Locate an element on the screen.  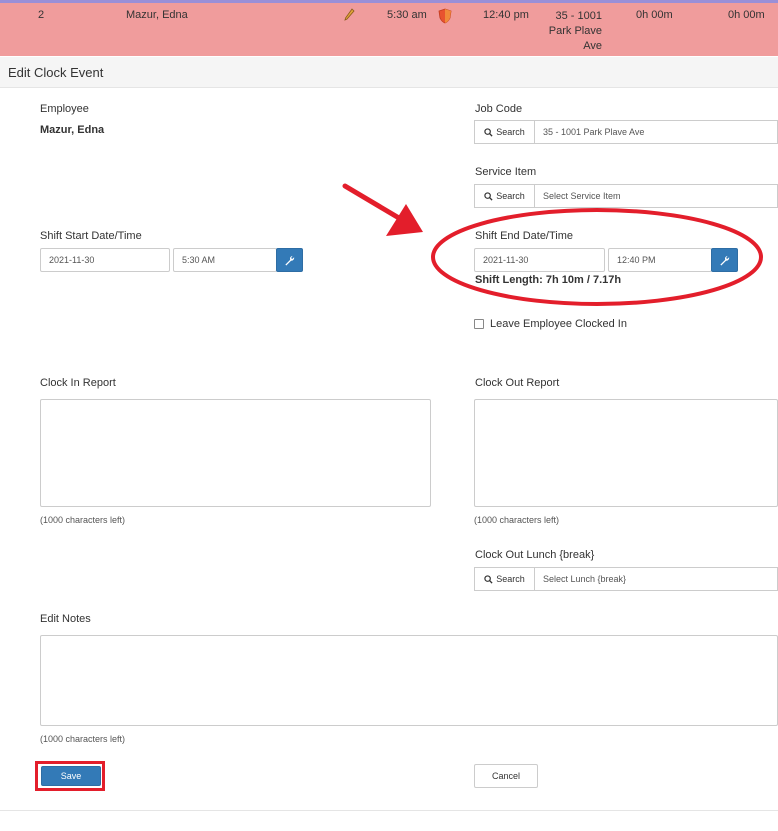
shift-start-time-button is located at coordinates (289, 260).